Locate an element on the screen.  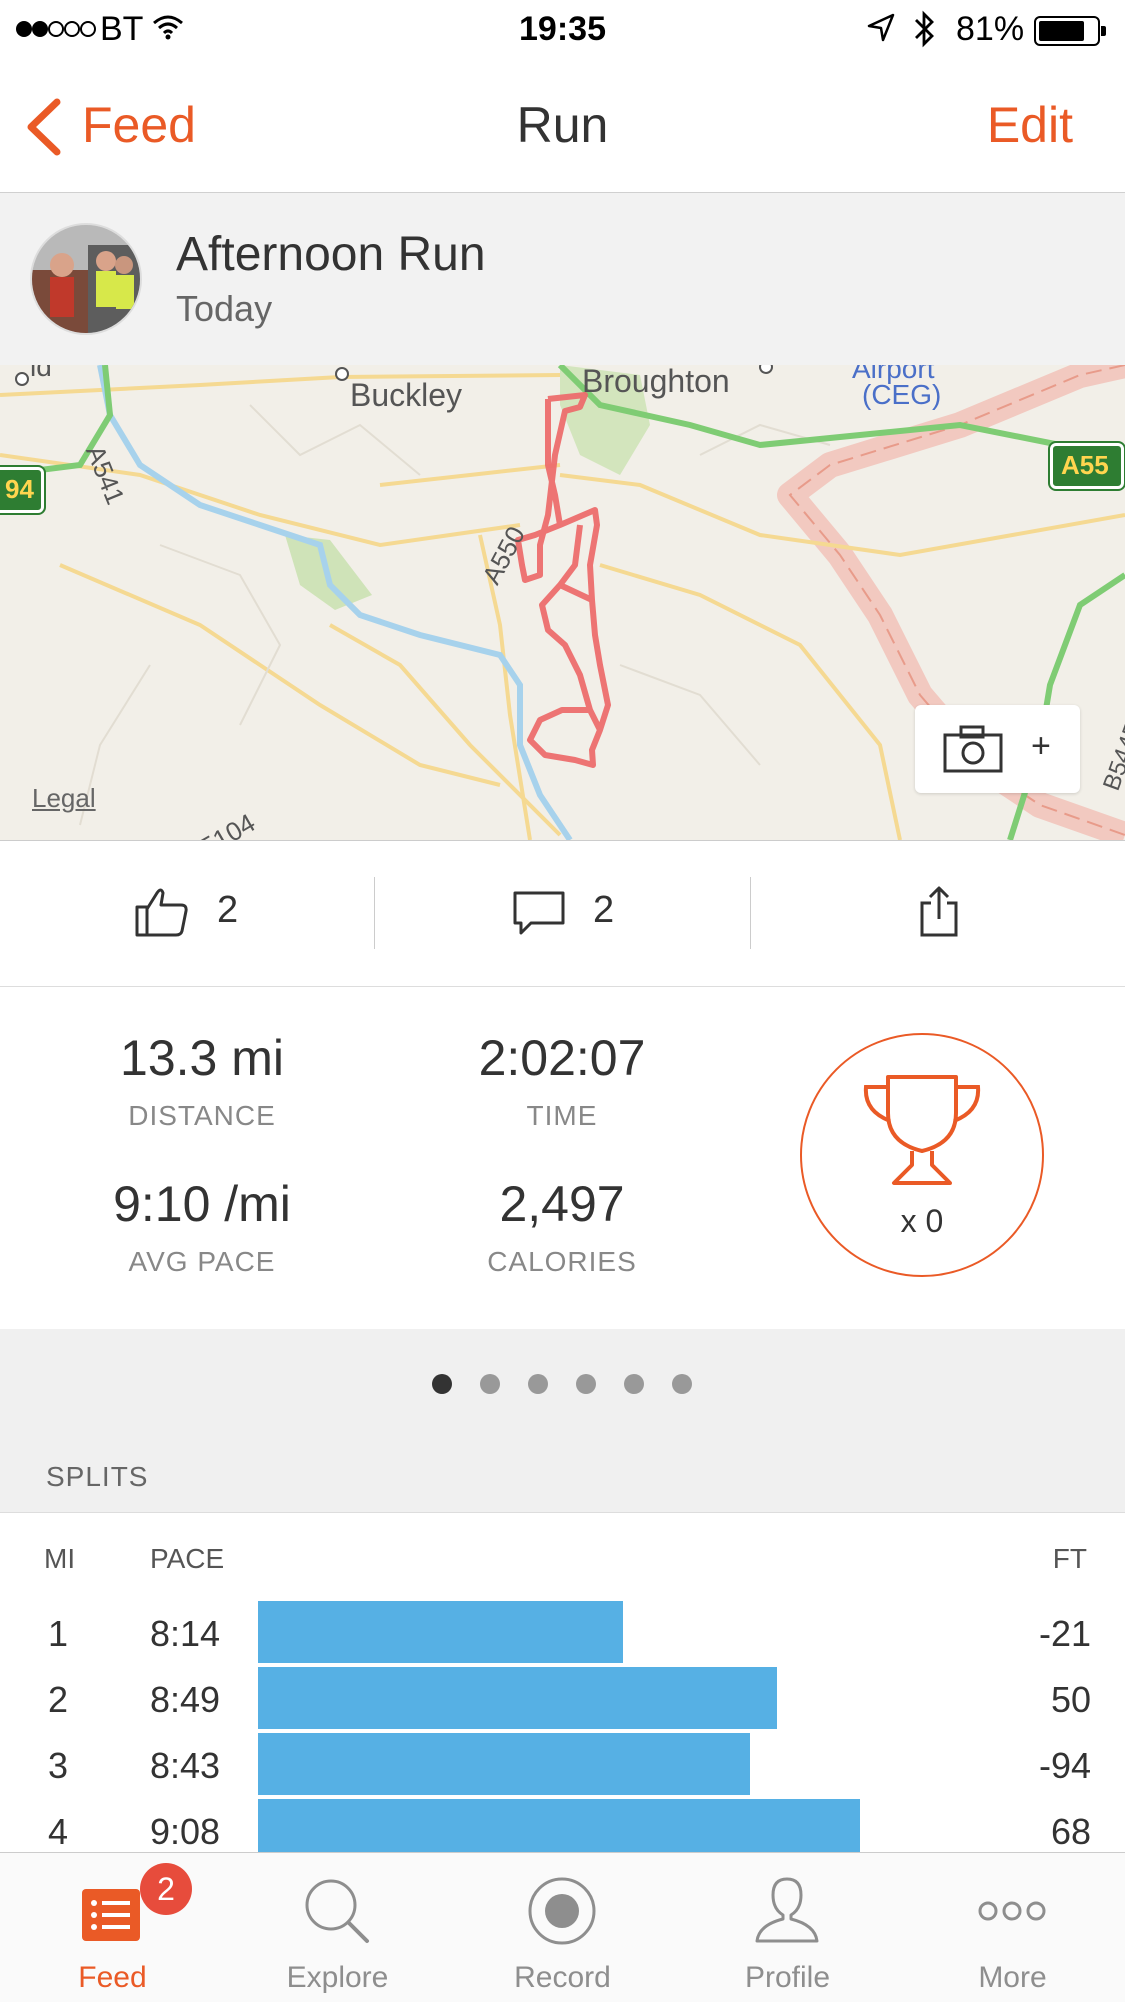
tab-record: Record is located at coordinates (562, 1927).